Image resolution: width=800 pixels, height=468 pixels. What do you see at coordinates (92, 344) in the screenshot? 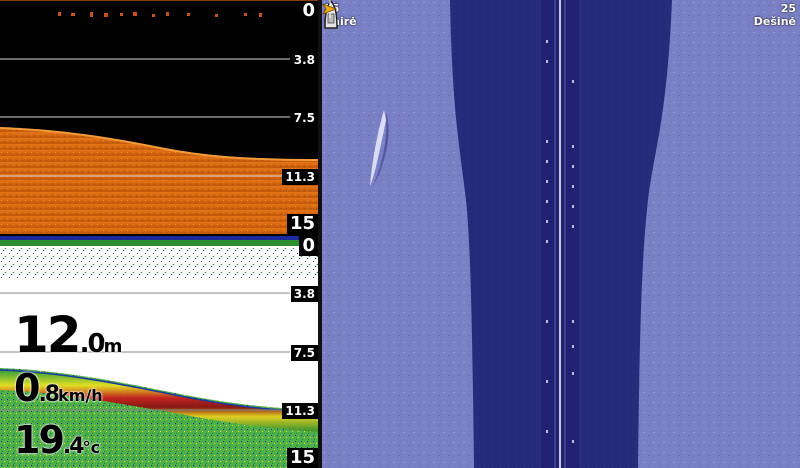
I see `depth-value-dec: .0` at bounding box center [92, 344].